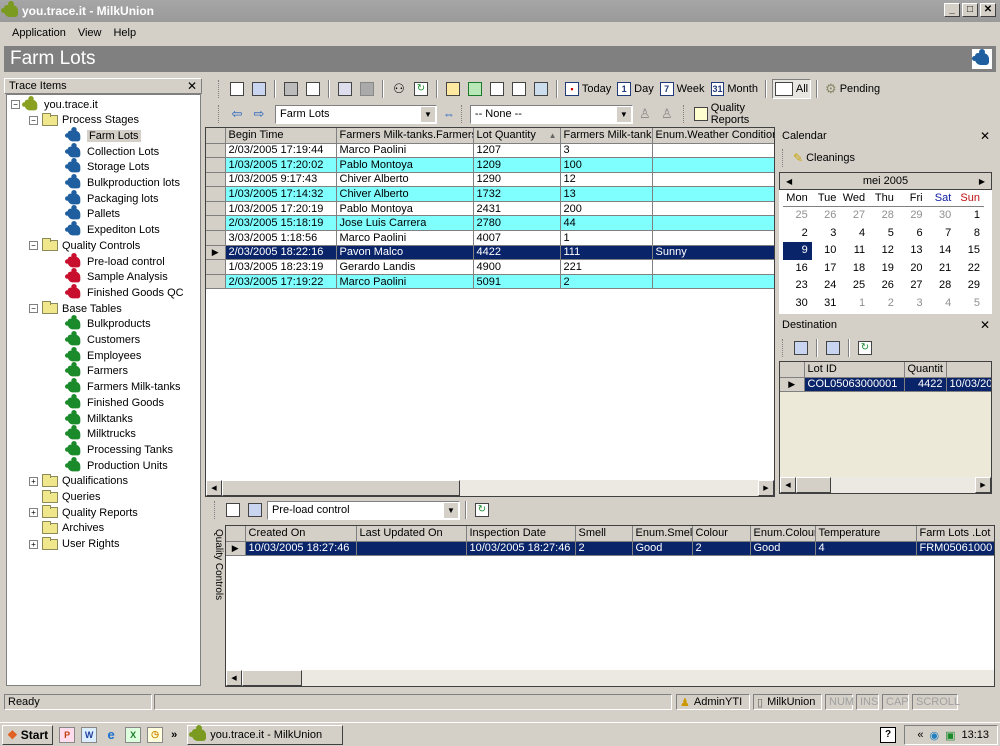  I want to click on month-button: 31 Month, so click(734, 89).